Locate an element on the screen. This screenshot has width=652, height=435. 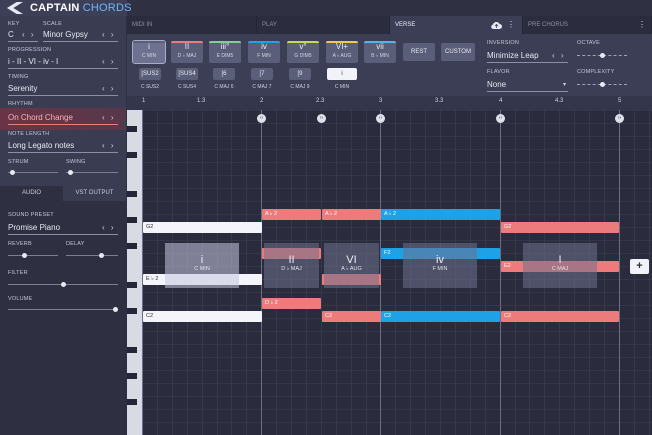
chord-block-I: I C MAJ is located at coordinates (560, 265).